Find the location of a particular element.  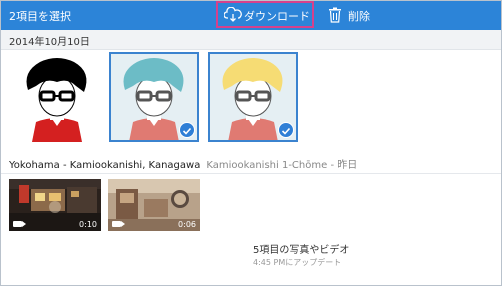

cloud-download-icon is located at coordinates (233, 14).